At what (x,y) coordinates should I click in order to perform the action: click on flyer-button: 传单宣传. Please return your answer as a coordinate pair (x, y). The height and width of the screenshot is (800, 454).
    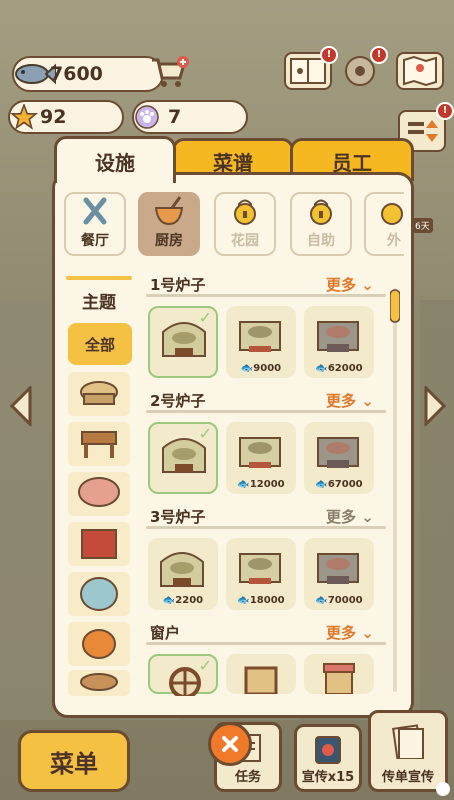
    Looking at the image, I should click on (408, 751).